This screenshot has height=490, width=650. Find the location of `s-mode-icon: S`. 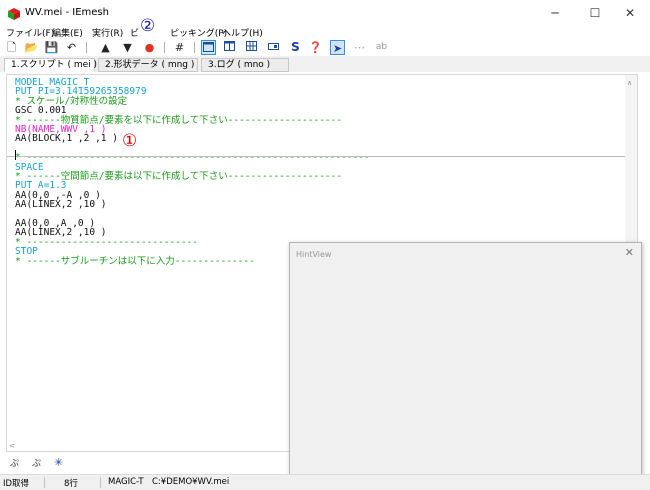

s-mode-icon: S is located at coordinates (295, 47).